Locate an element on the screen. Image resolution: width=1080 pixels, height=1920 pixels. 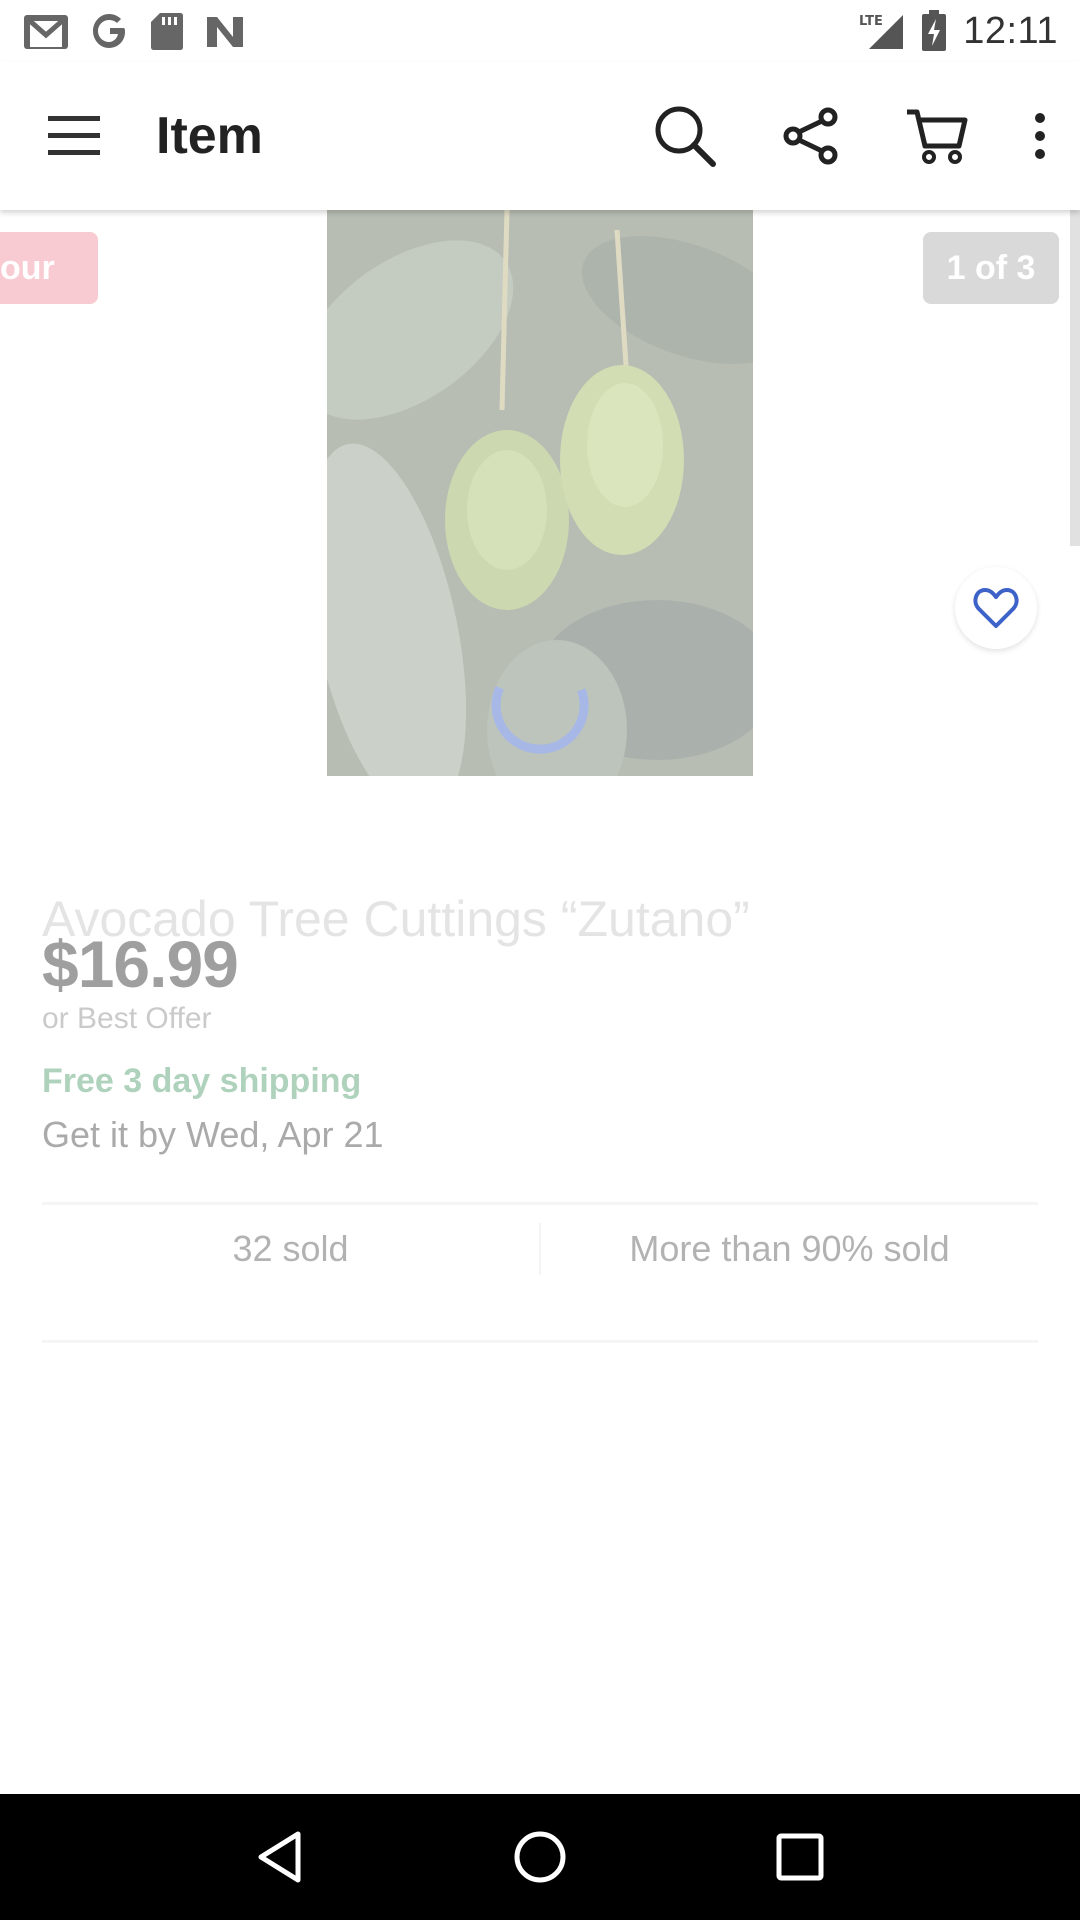
hamburger-menu-icon is located at coordinates (74, 135).